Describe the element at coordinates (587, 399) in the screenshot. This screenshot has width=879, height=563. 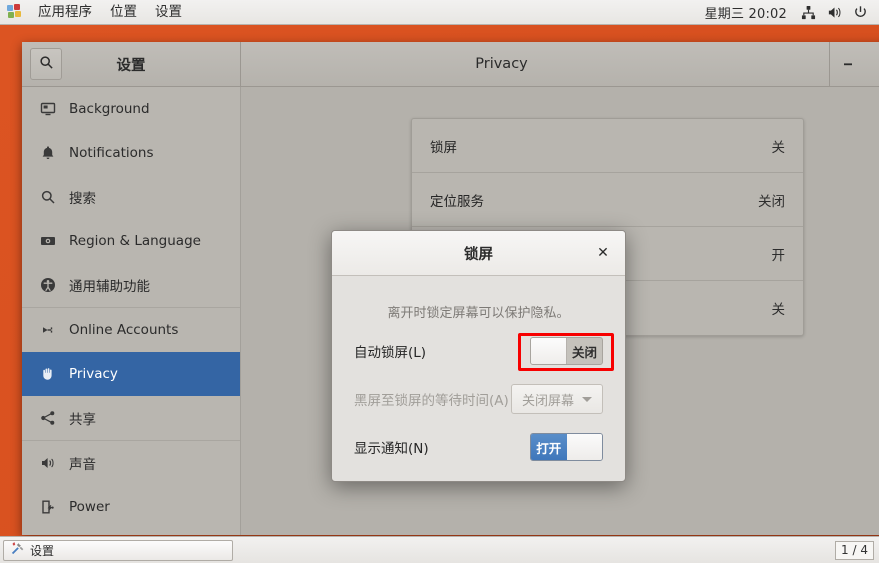
I see `chevron-down-icon` at that location.